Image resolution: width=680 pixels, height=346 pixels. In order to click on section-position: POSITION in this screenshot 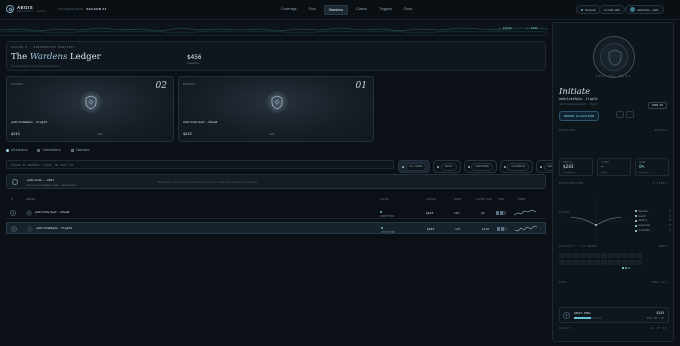, I will do `click(567, 130)`.